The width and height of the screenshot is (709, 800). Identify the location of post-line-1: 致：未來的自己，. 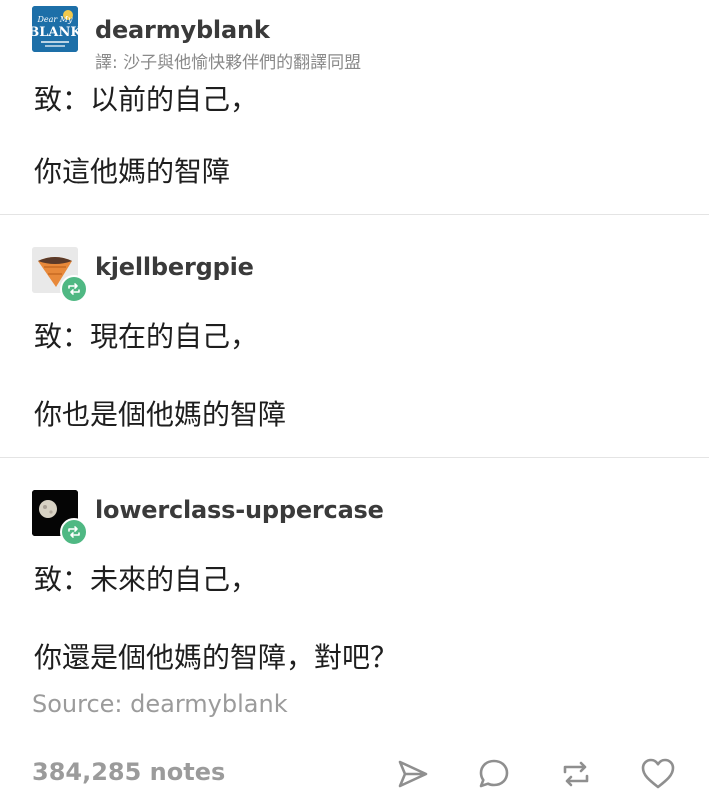
(146, 579).